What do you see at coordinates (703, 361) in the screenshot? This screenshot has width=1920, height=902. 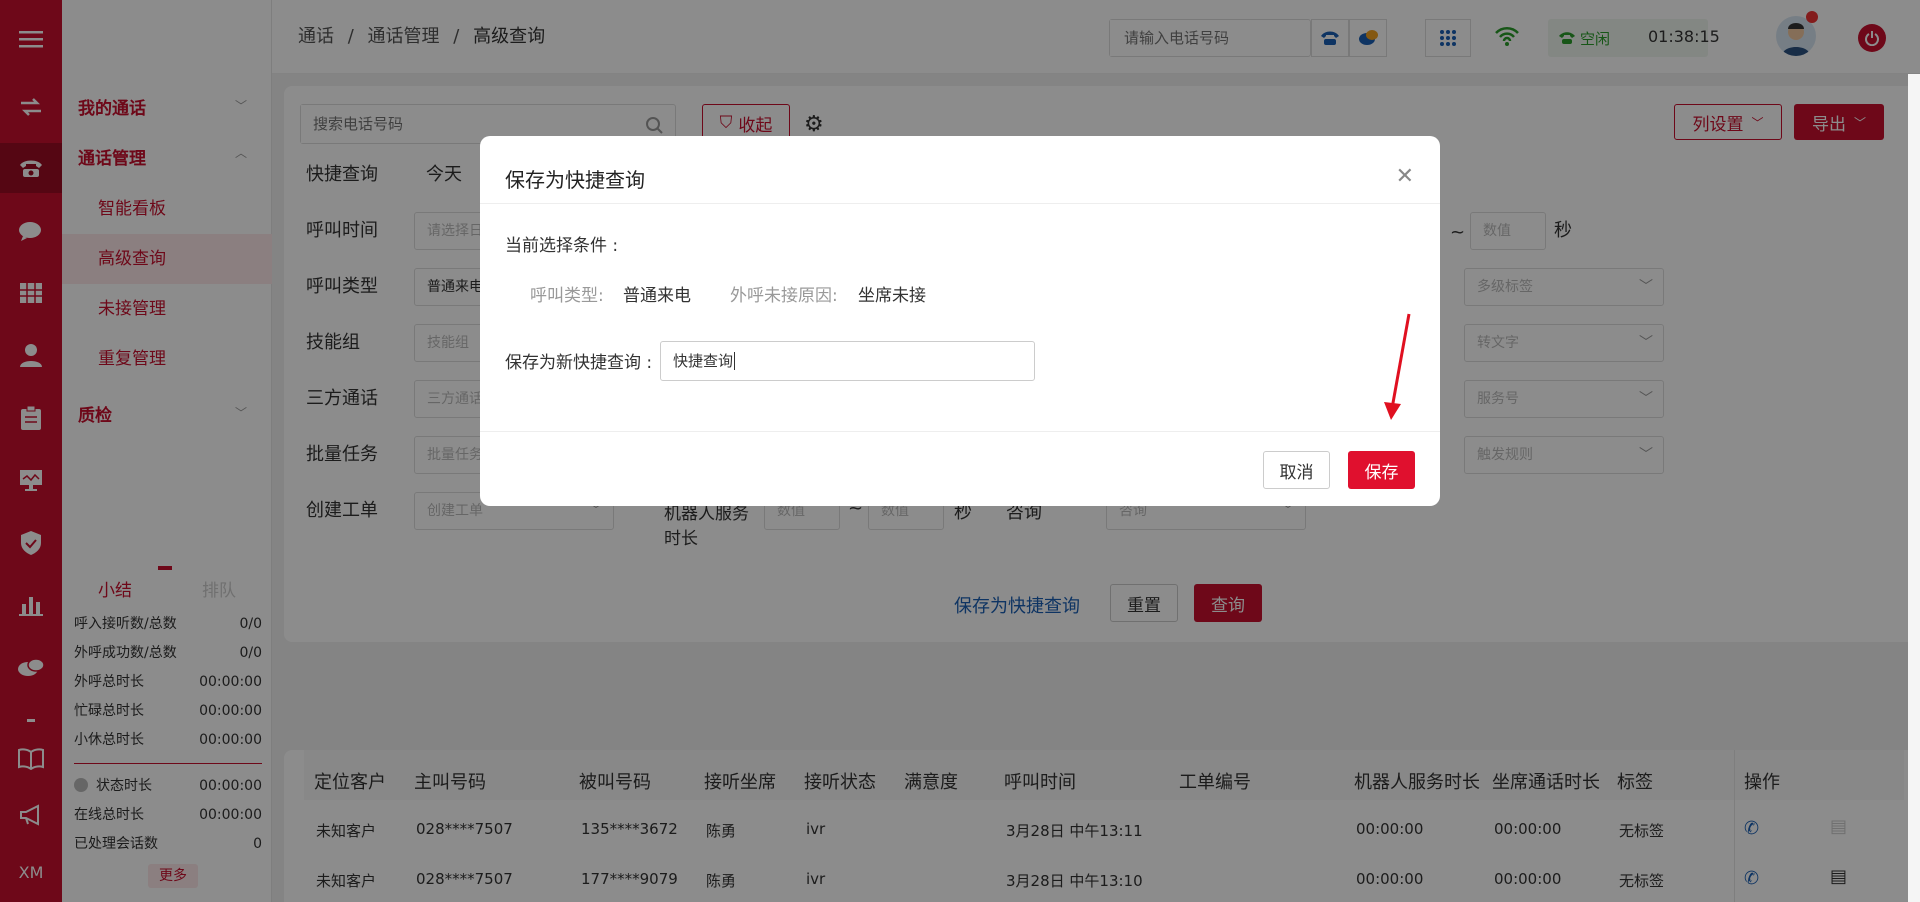 I see `input-value: 快捷查询` at bounding box center [703, 361].